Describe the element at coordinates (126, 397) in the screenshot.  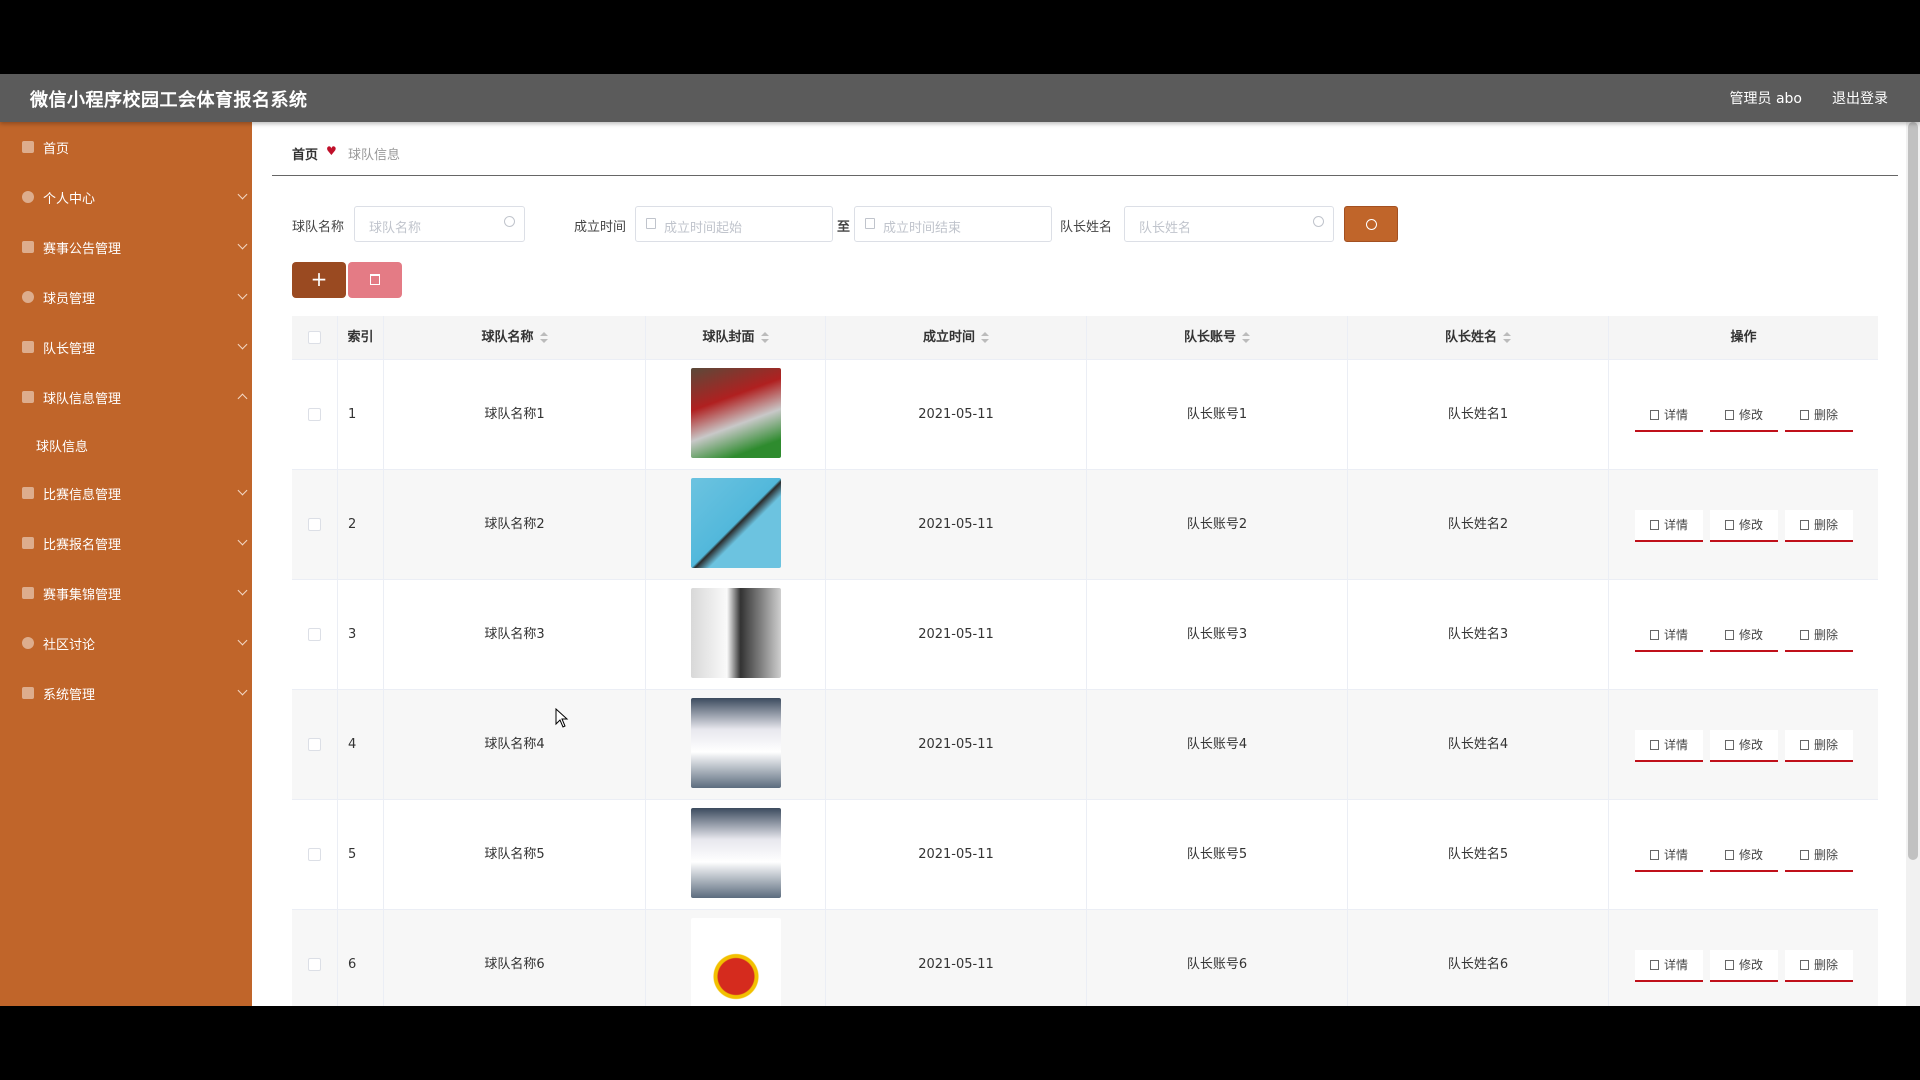
I see `sidebar-item-5: 球队信息管理` at that location.